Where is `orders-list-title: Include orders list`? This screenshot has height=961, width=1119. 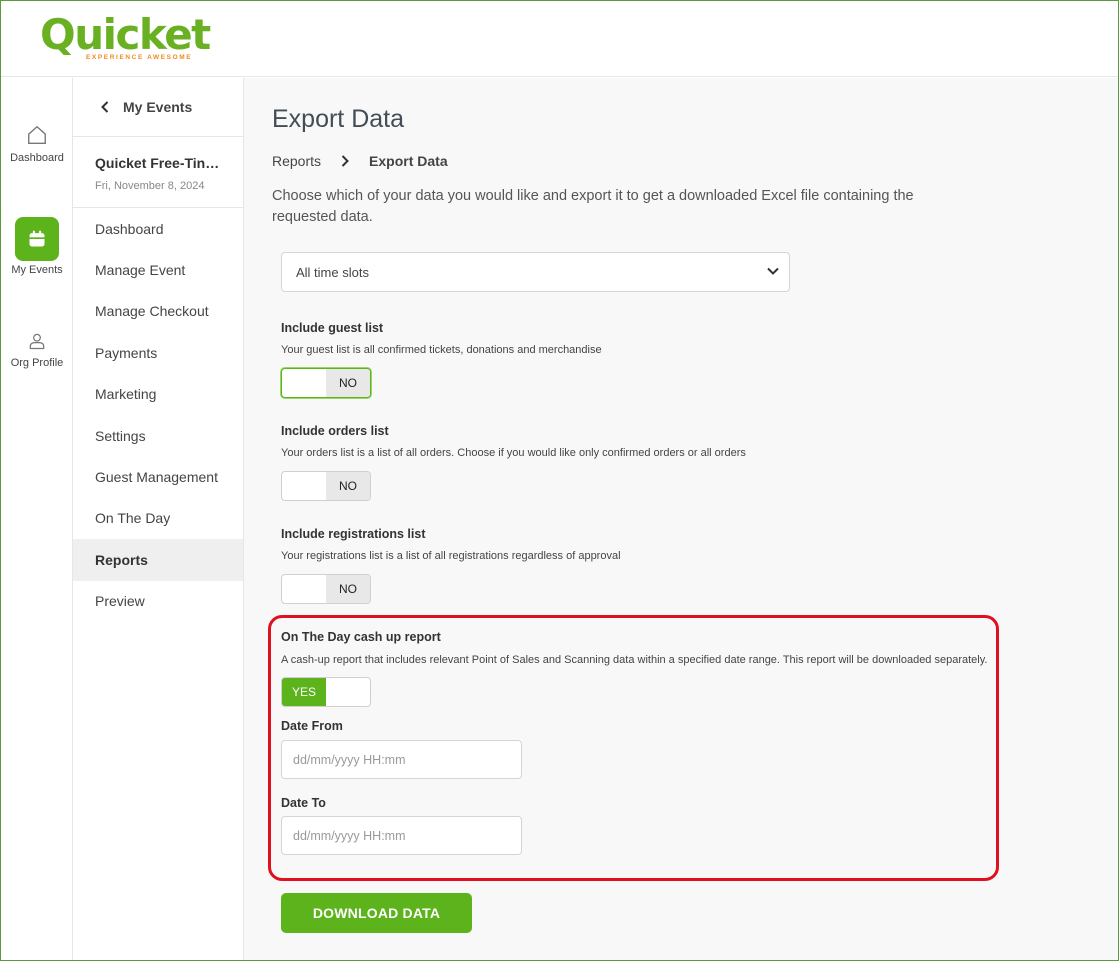 orders-list-title: Include orders list is located at coordinates (335, 431).